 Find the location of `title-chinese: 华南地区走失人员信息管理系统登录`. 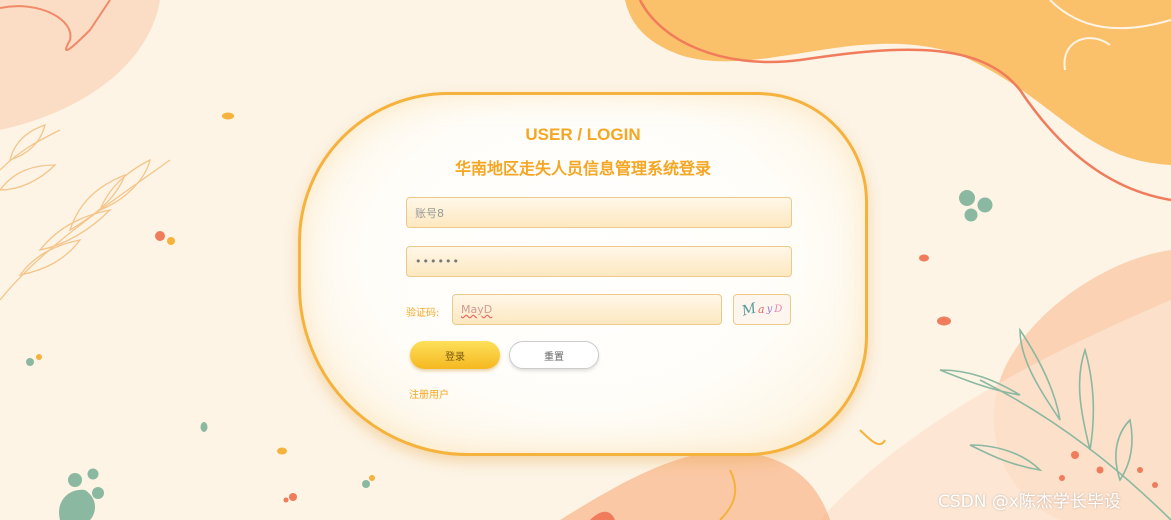

title-chinese: 华南地区走失人员信息管理系统登录 is located at coordinates (582, 168).